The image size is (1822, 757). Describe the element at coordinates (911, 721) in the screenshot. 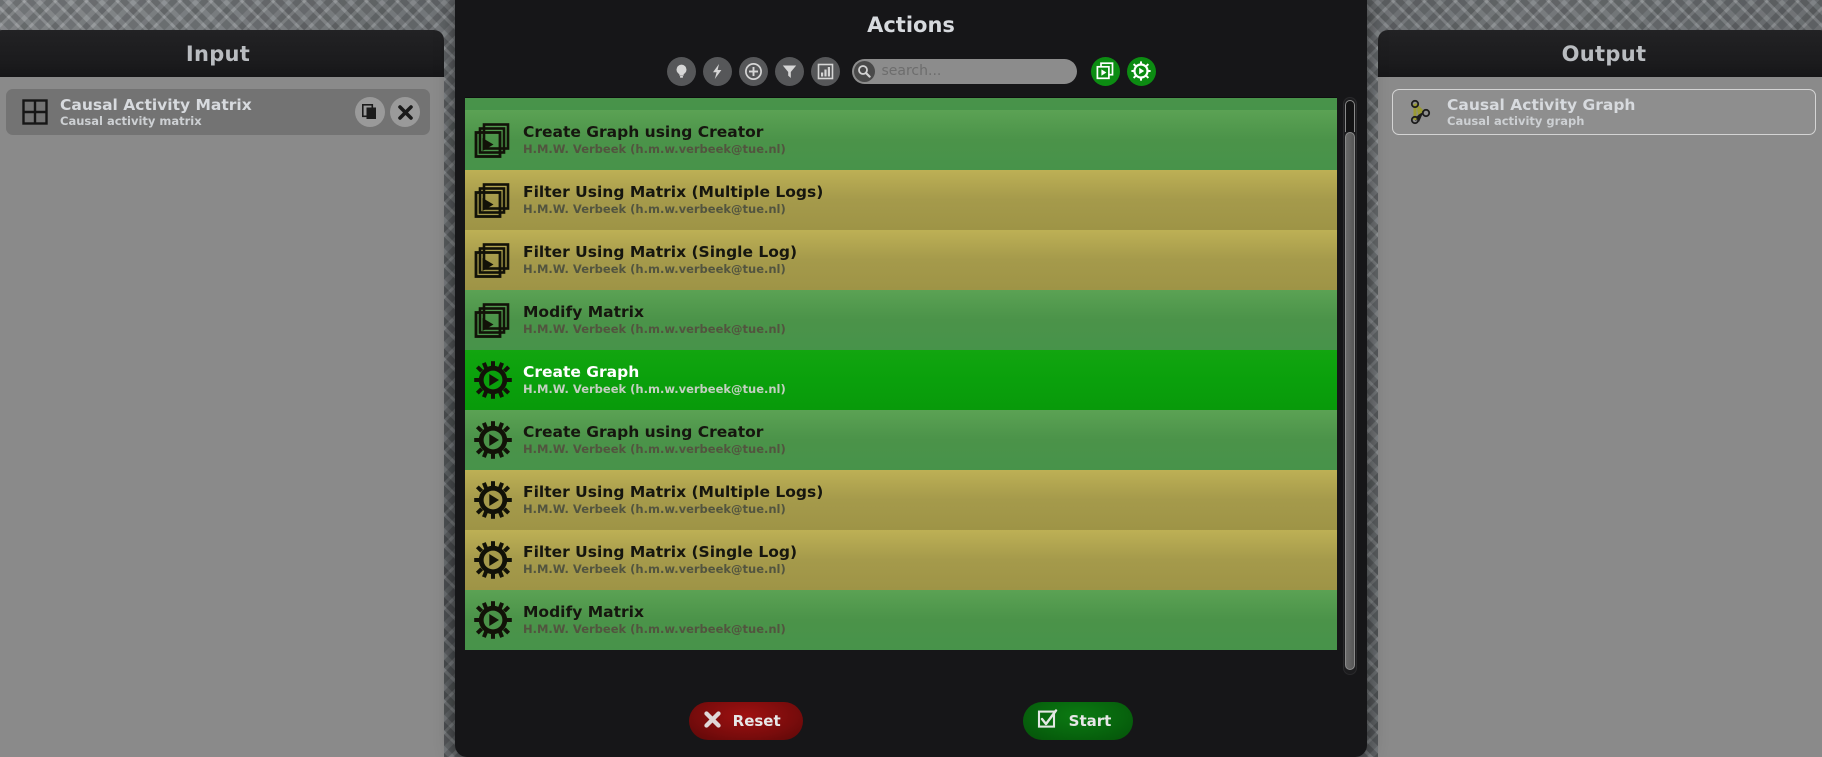

I see `dialog-footer: Reset Start` at that location.